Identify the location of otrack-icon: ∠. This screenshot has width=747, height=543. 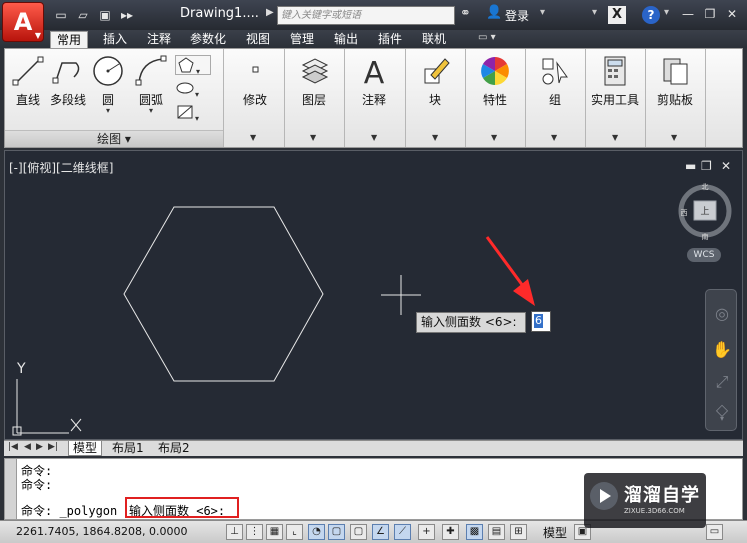
(380, 532).